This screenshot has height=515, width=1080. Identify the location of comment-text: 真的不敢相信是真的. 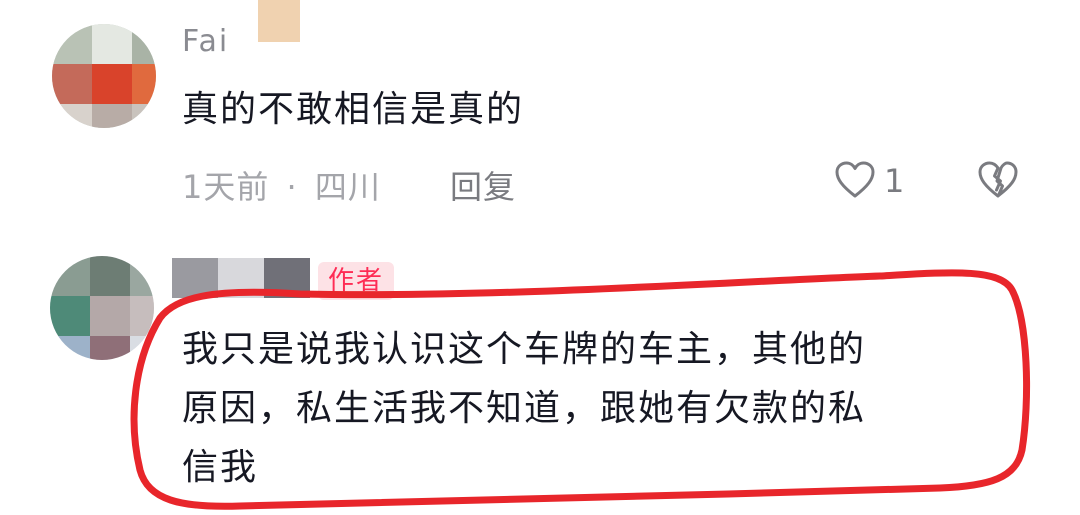
(353, 109).